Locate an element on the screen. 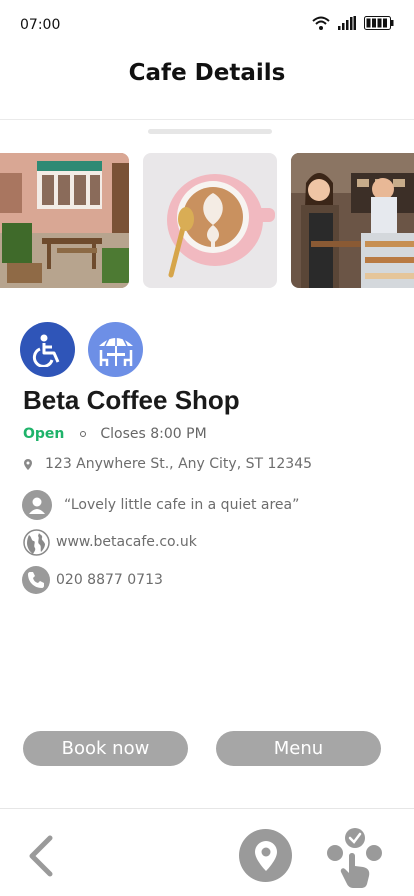  hours-row: Open Closes 8:00 PM is located at coordinates (115, 434).